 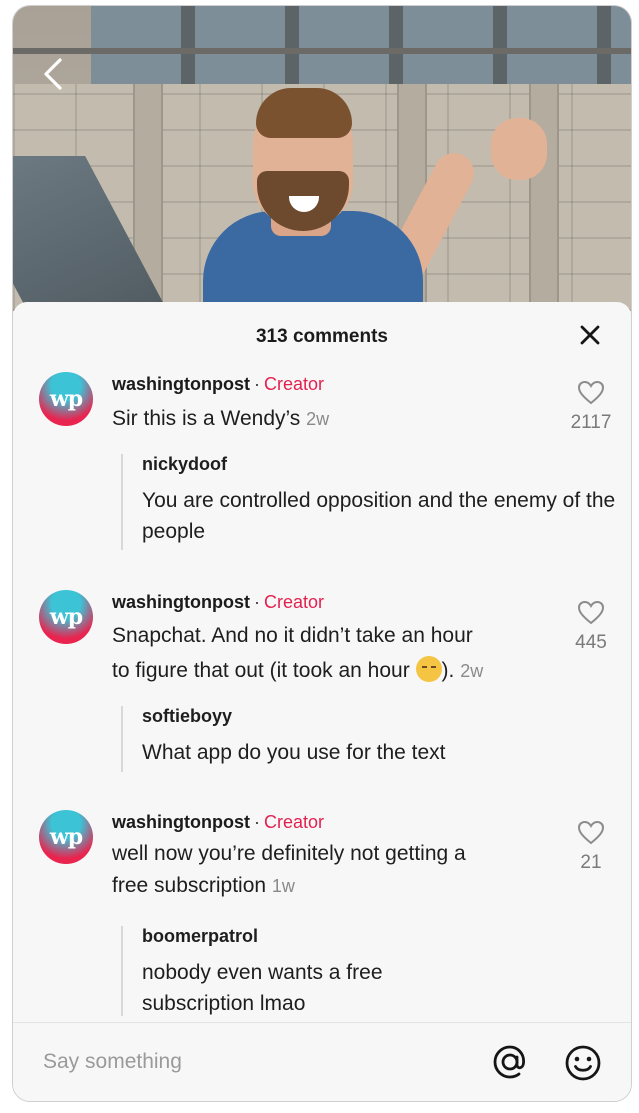 I want to click on back-button, so click(x=54, y=74).